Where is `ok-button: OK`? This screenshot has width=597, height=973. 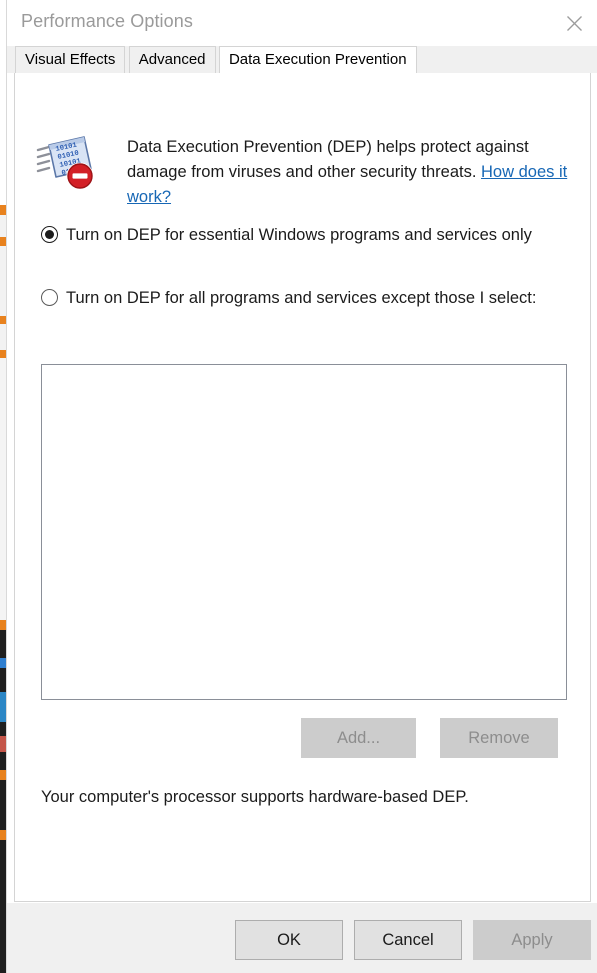 ok-button: OK is located at coordinates (289, 940).